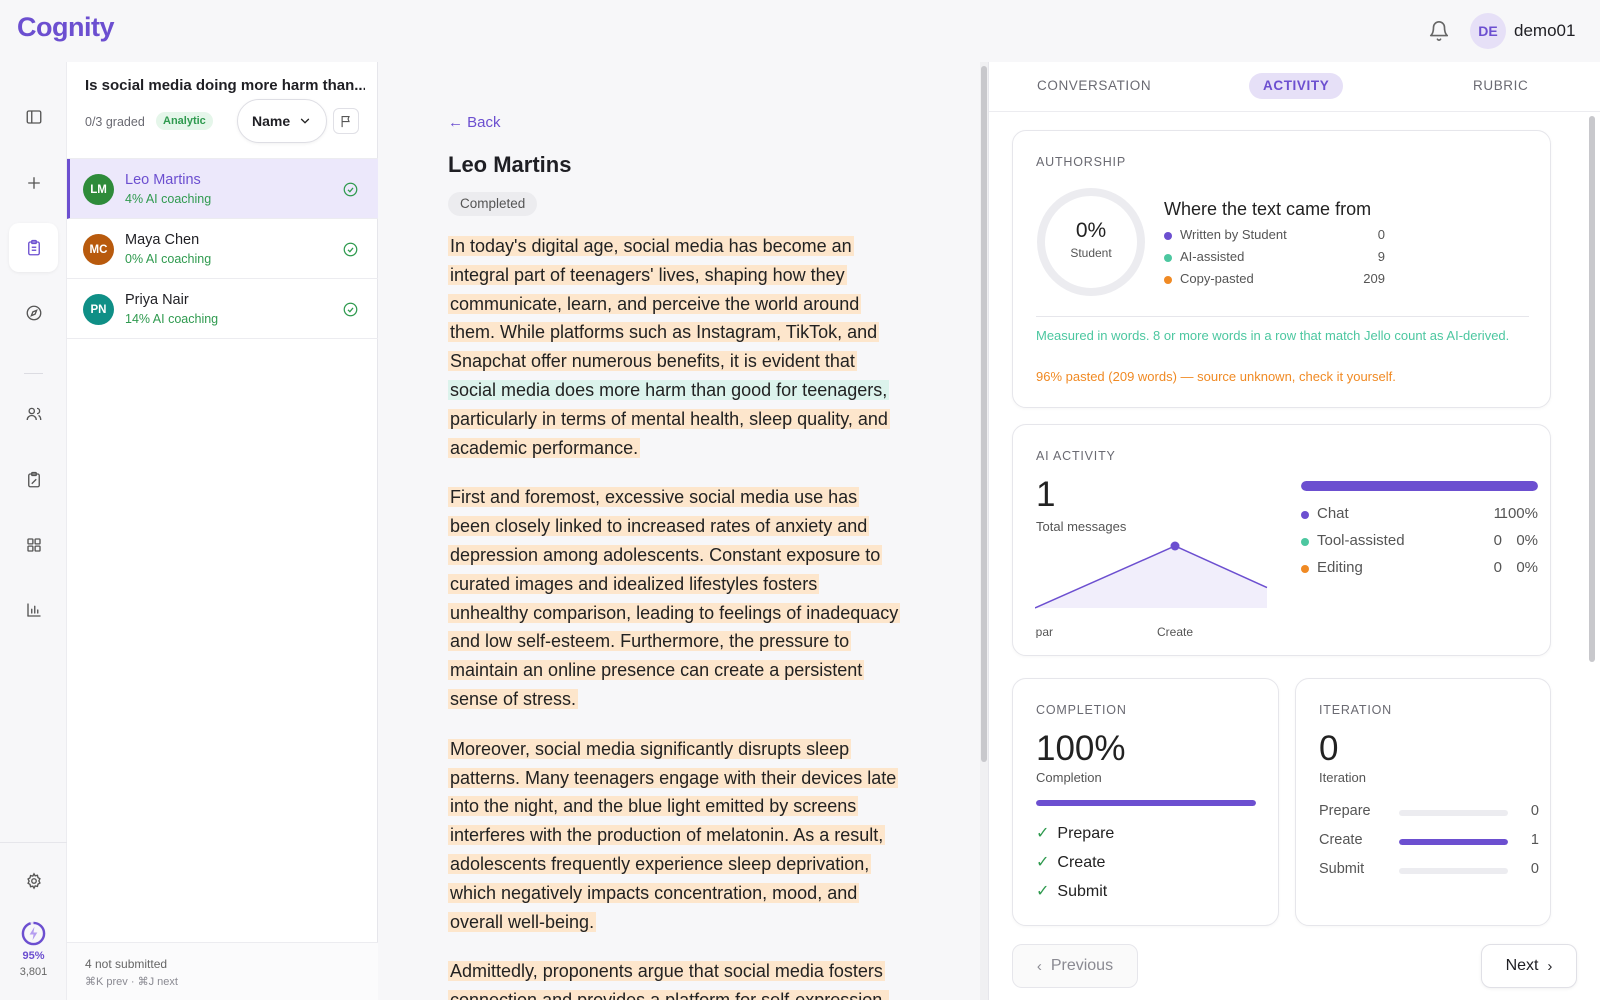  I want to click on student-row: LM Leo Martins 4% AI coaching, so click(222, 189).